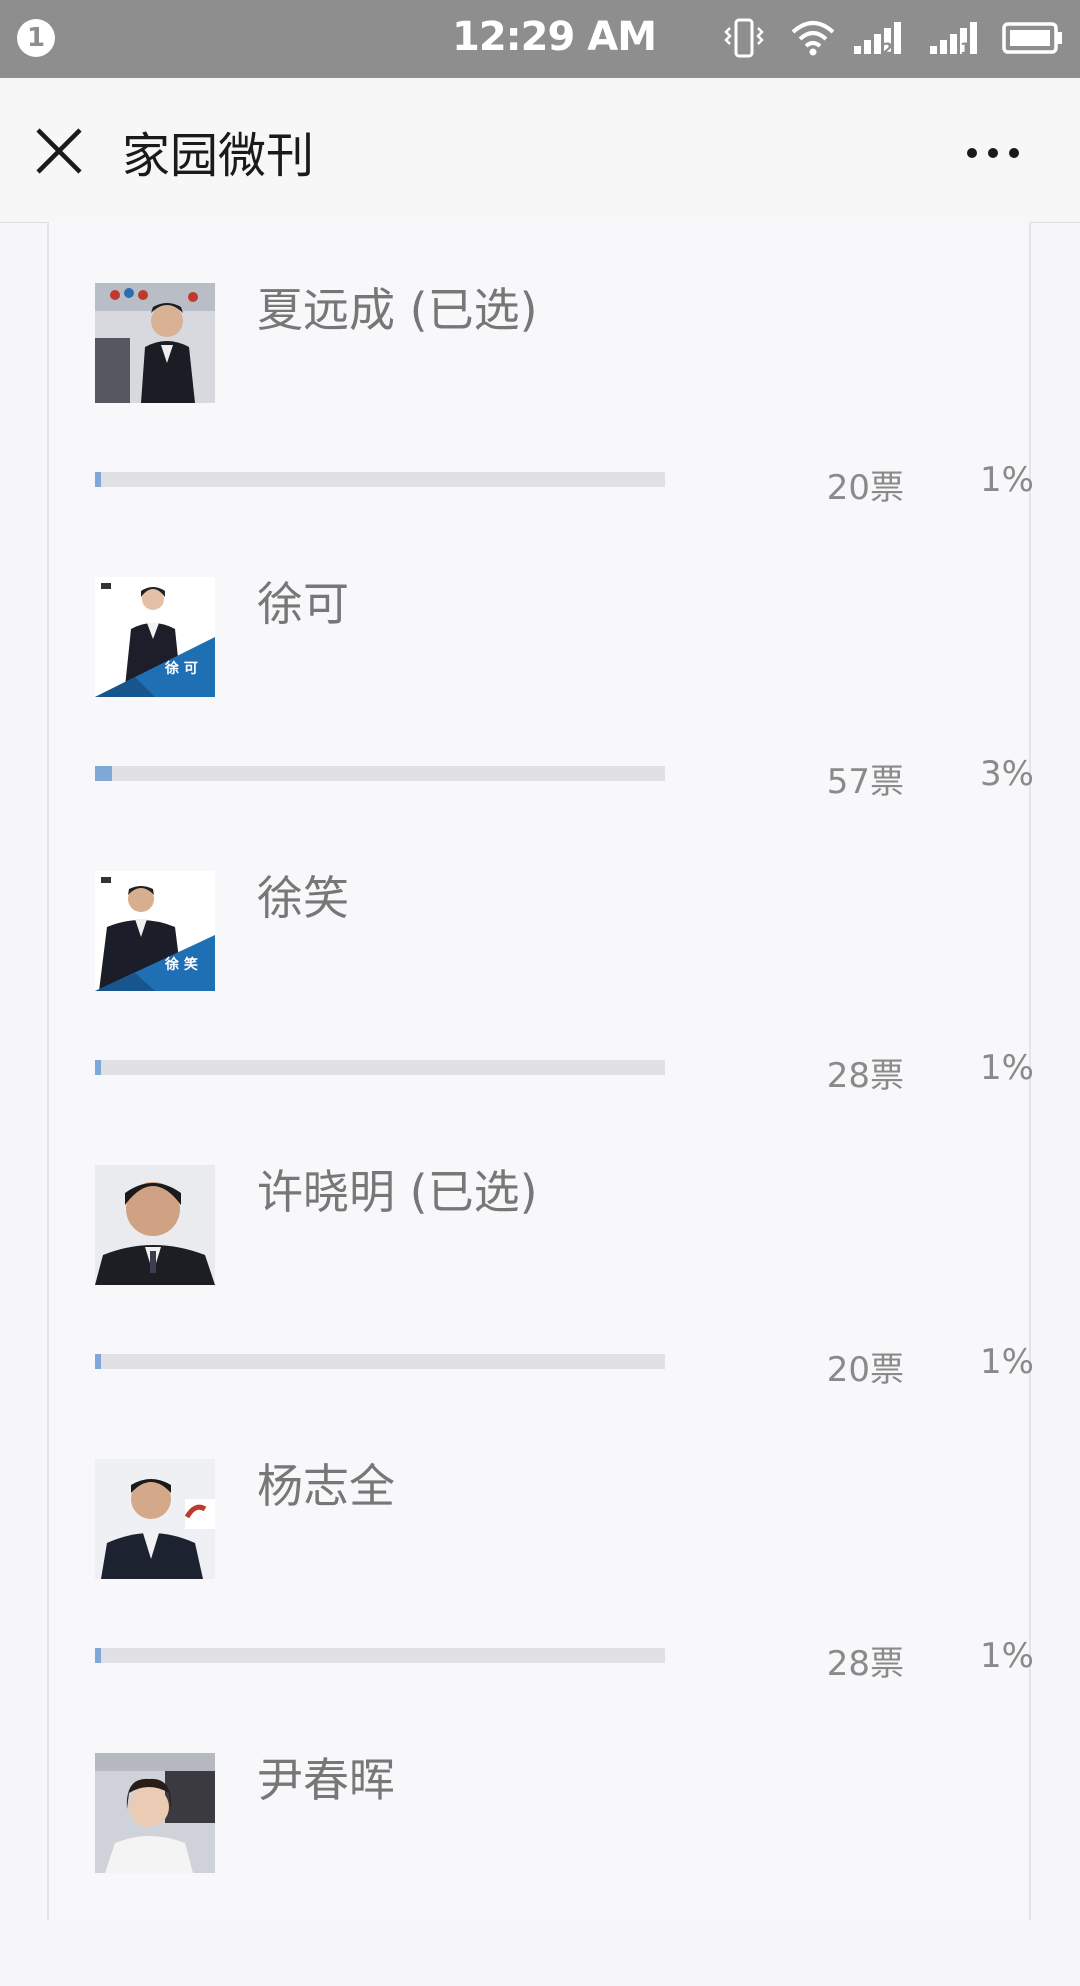 The image size is (1080, 1986). What do you see at coordinates (326, 1486) in the screenshot?
I see `candidate-name: 杨志全` at bounding box center [326, 1486].